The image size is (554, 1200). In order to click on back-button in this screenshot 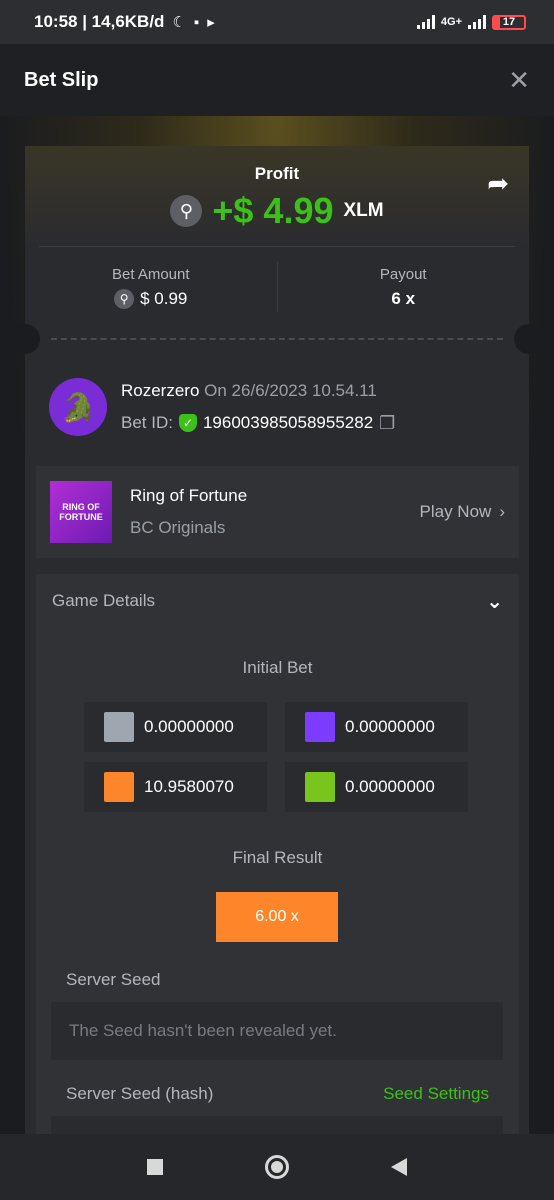, I will do `click(399, 1167)`.